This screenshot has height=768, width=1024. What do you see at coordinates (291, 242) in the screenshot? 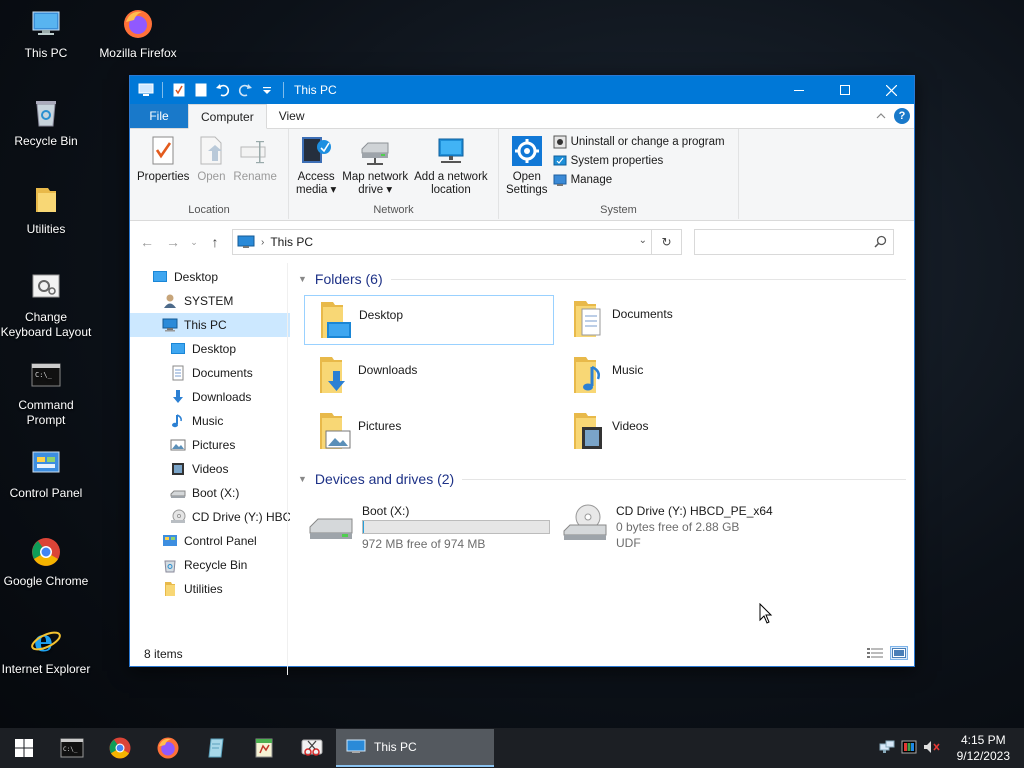
I see `breadcrumb-this-pc: This PC` at bounding box center [291, 242].